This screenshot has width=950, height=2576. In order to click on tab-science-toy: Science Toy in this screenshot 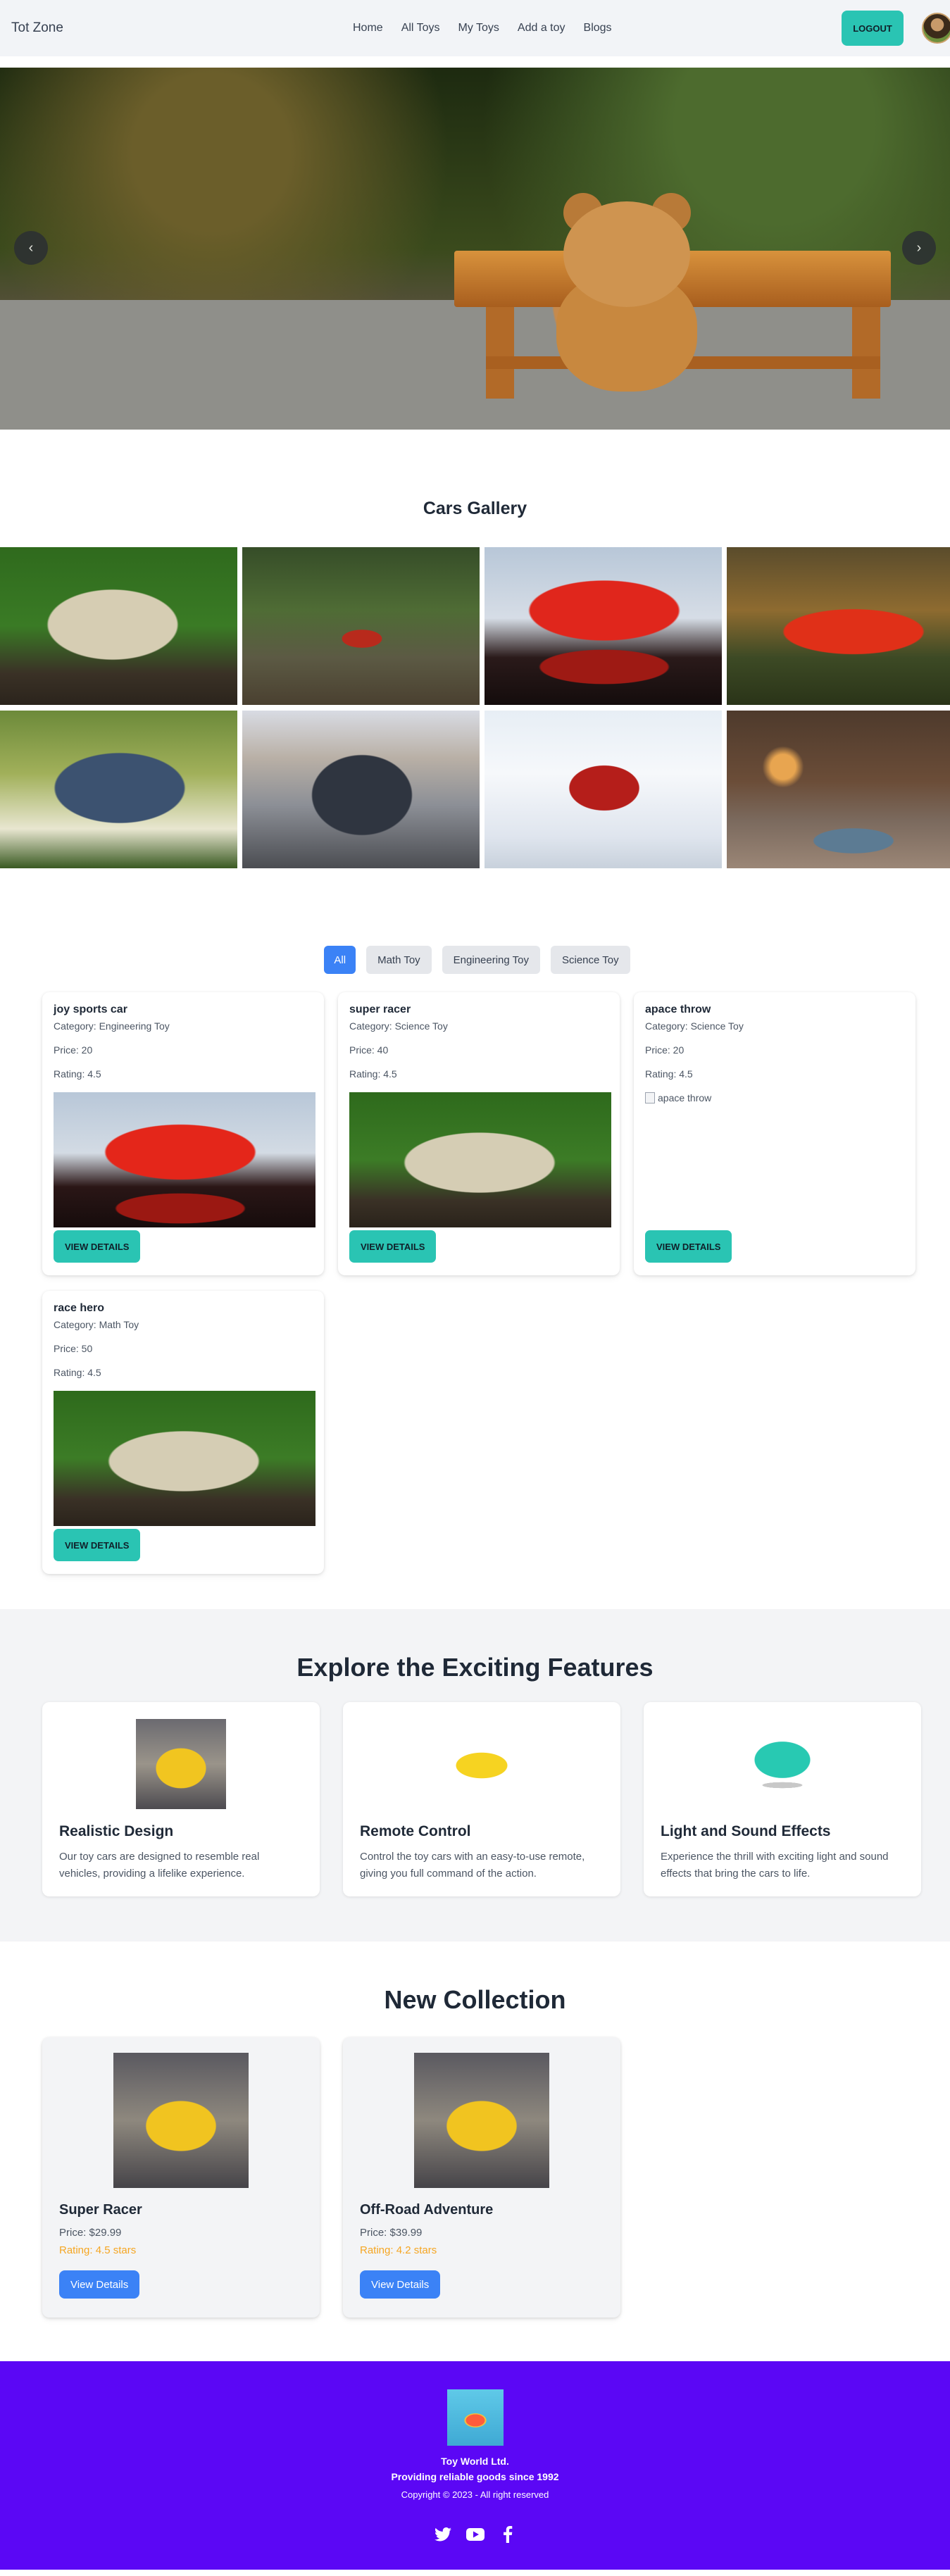, I will do `click(590, 960)`.